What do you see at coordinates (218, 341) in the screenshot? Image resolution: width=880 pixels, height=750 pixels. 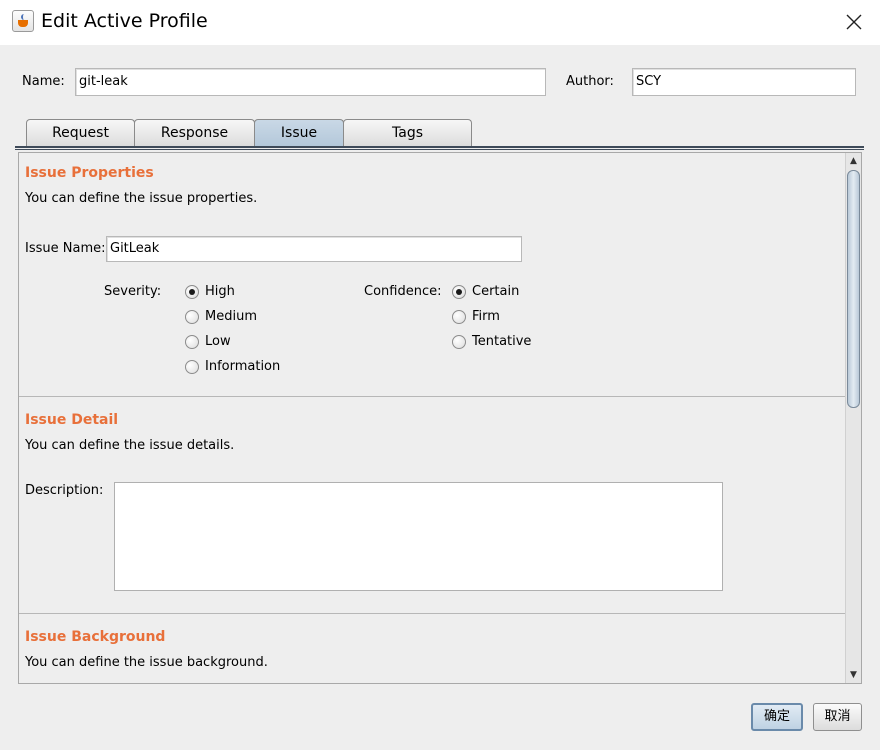 I see `severity-low-label: Low` at bounding box center [218, 341].